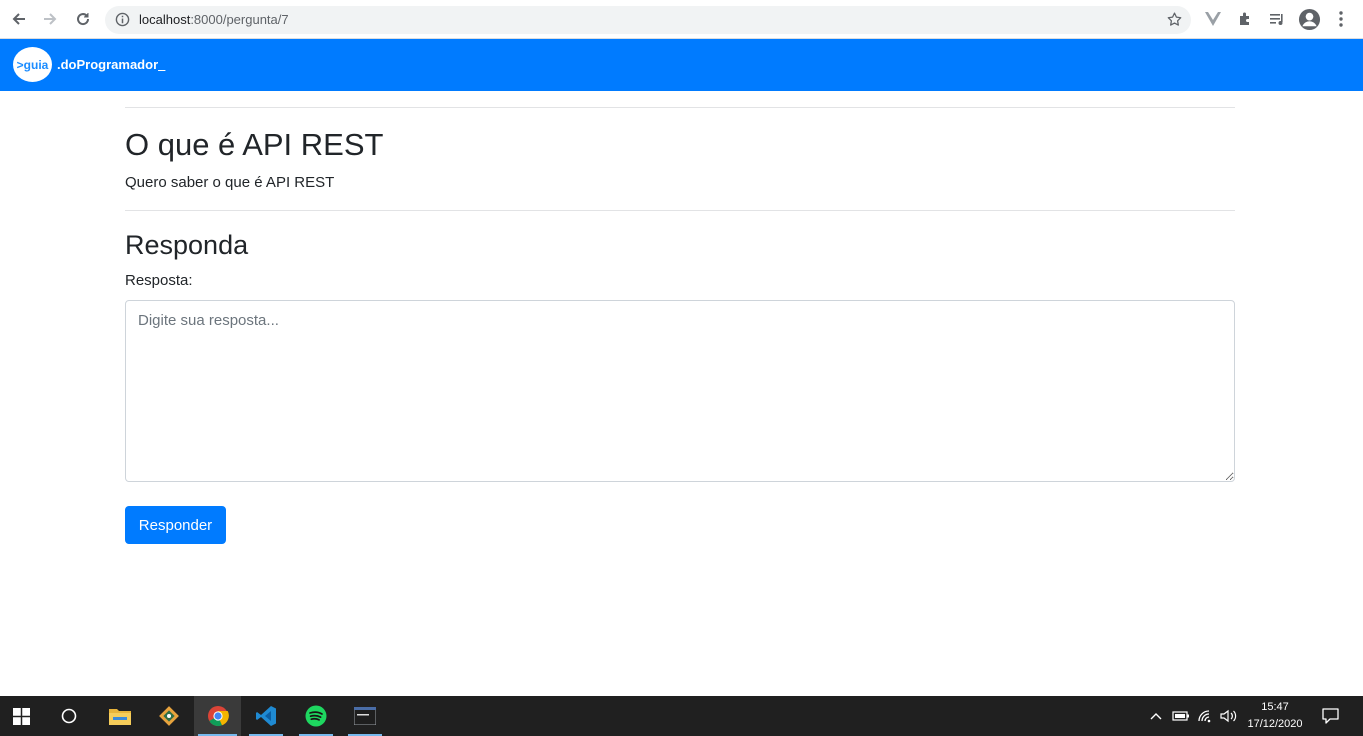 This screenshot has height=736, width=1363. Describe the element at coordinates (1275, 716) in the screenshot. I see `system-clock: 15:47 17/12/2020` at that location.